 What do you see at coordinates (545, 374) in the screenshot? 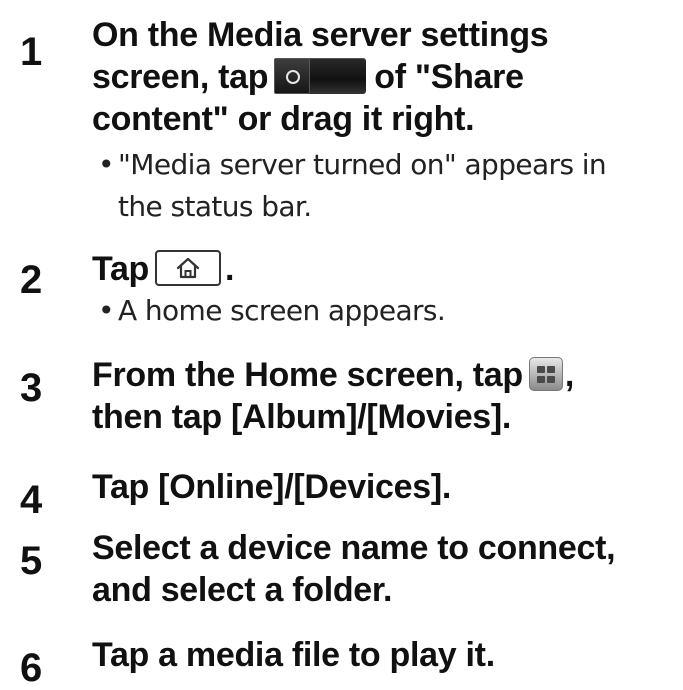
I see `apps-launcher-icon` at bounding box center [545, 374].